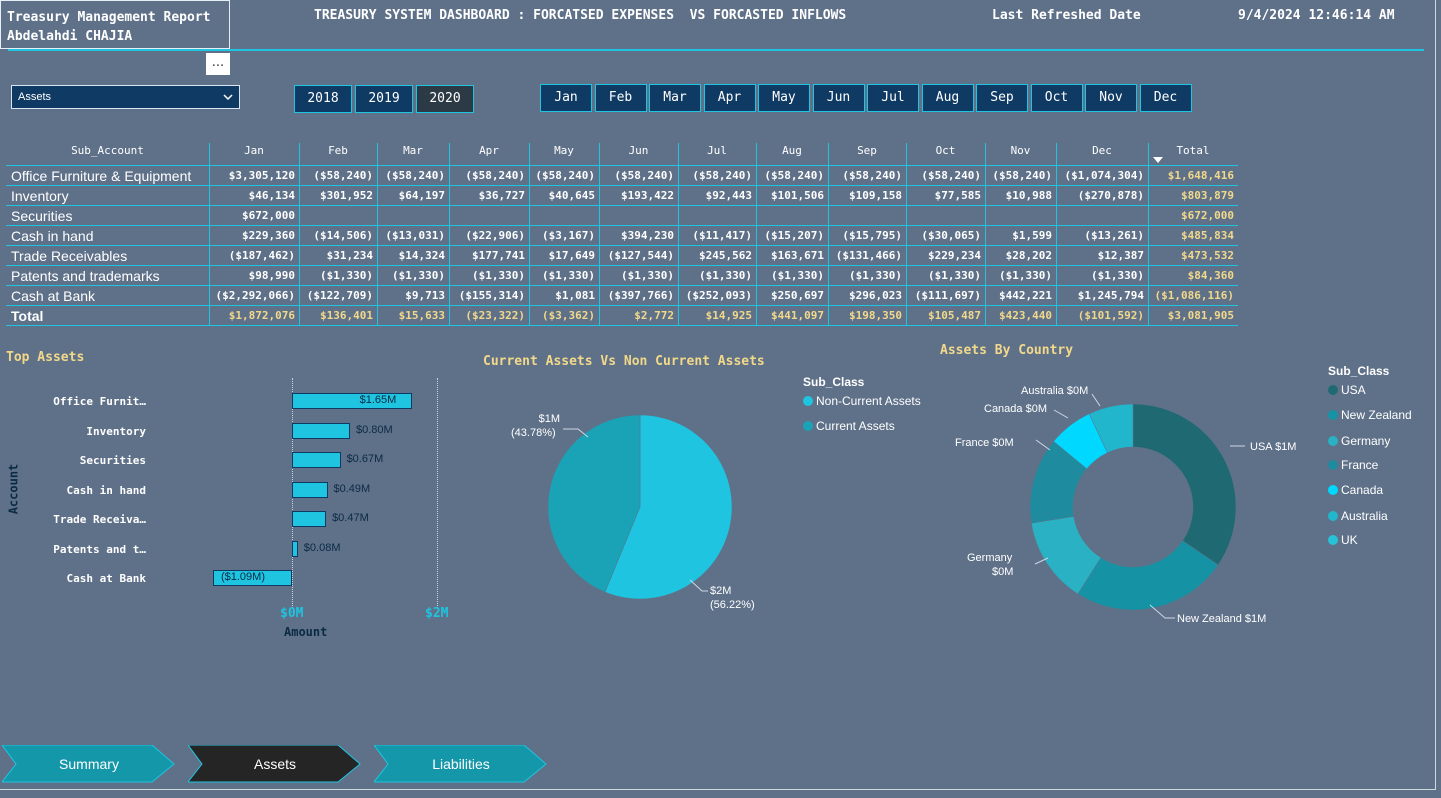  Describe the element at coordinates (384, 99) in the screenshot. I see `year-button-2019: 2019` at that location.